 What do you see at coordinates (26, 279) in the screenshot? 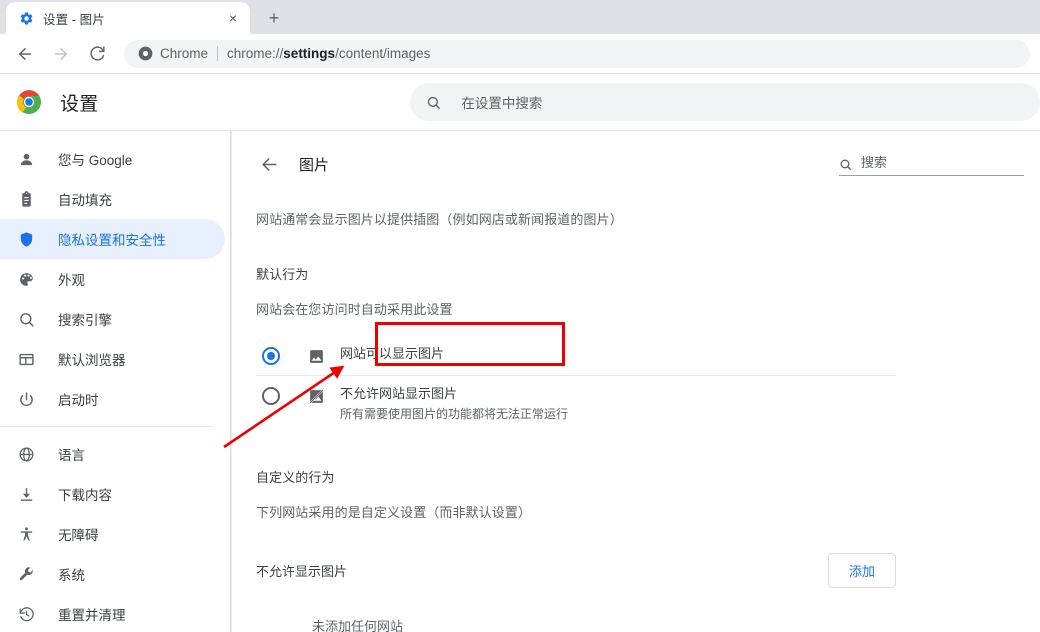
I see `palette-icon` at bounding box center [26, 279].